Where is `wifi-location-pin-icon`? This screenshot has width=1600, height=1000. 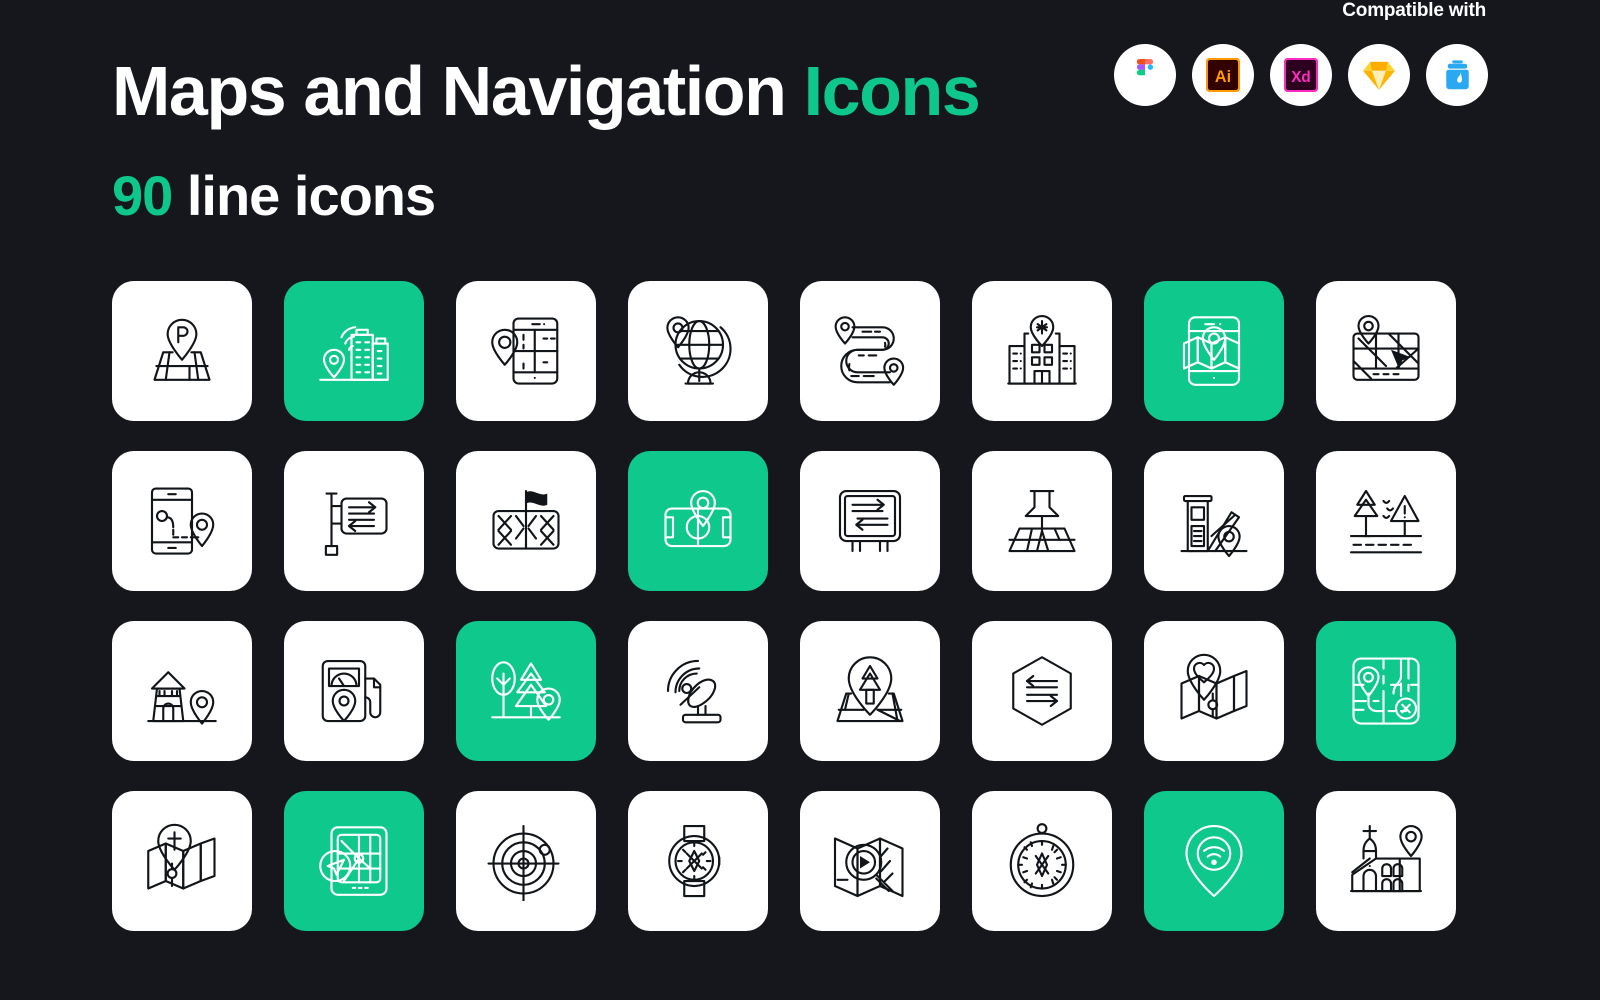
wifi-location-pin-icon is located at coordinates (1214, 861).